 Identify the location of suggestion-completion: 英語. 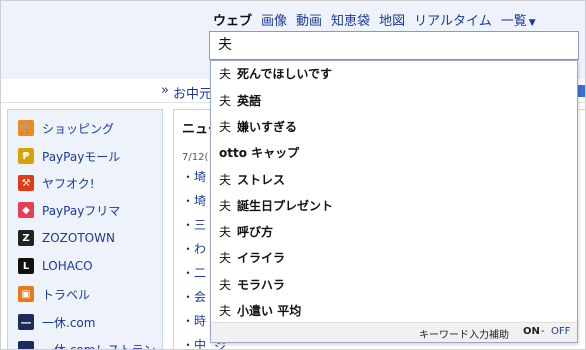
(249, 101).